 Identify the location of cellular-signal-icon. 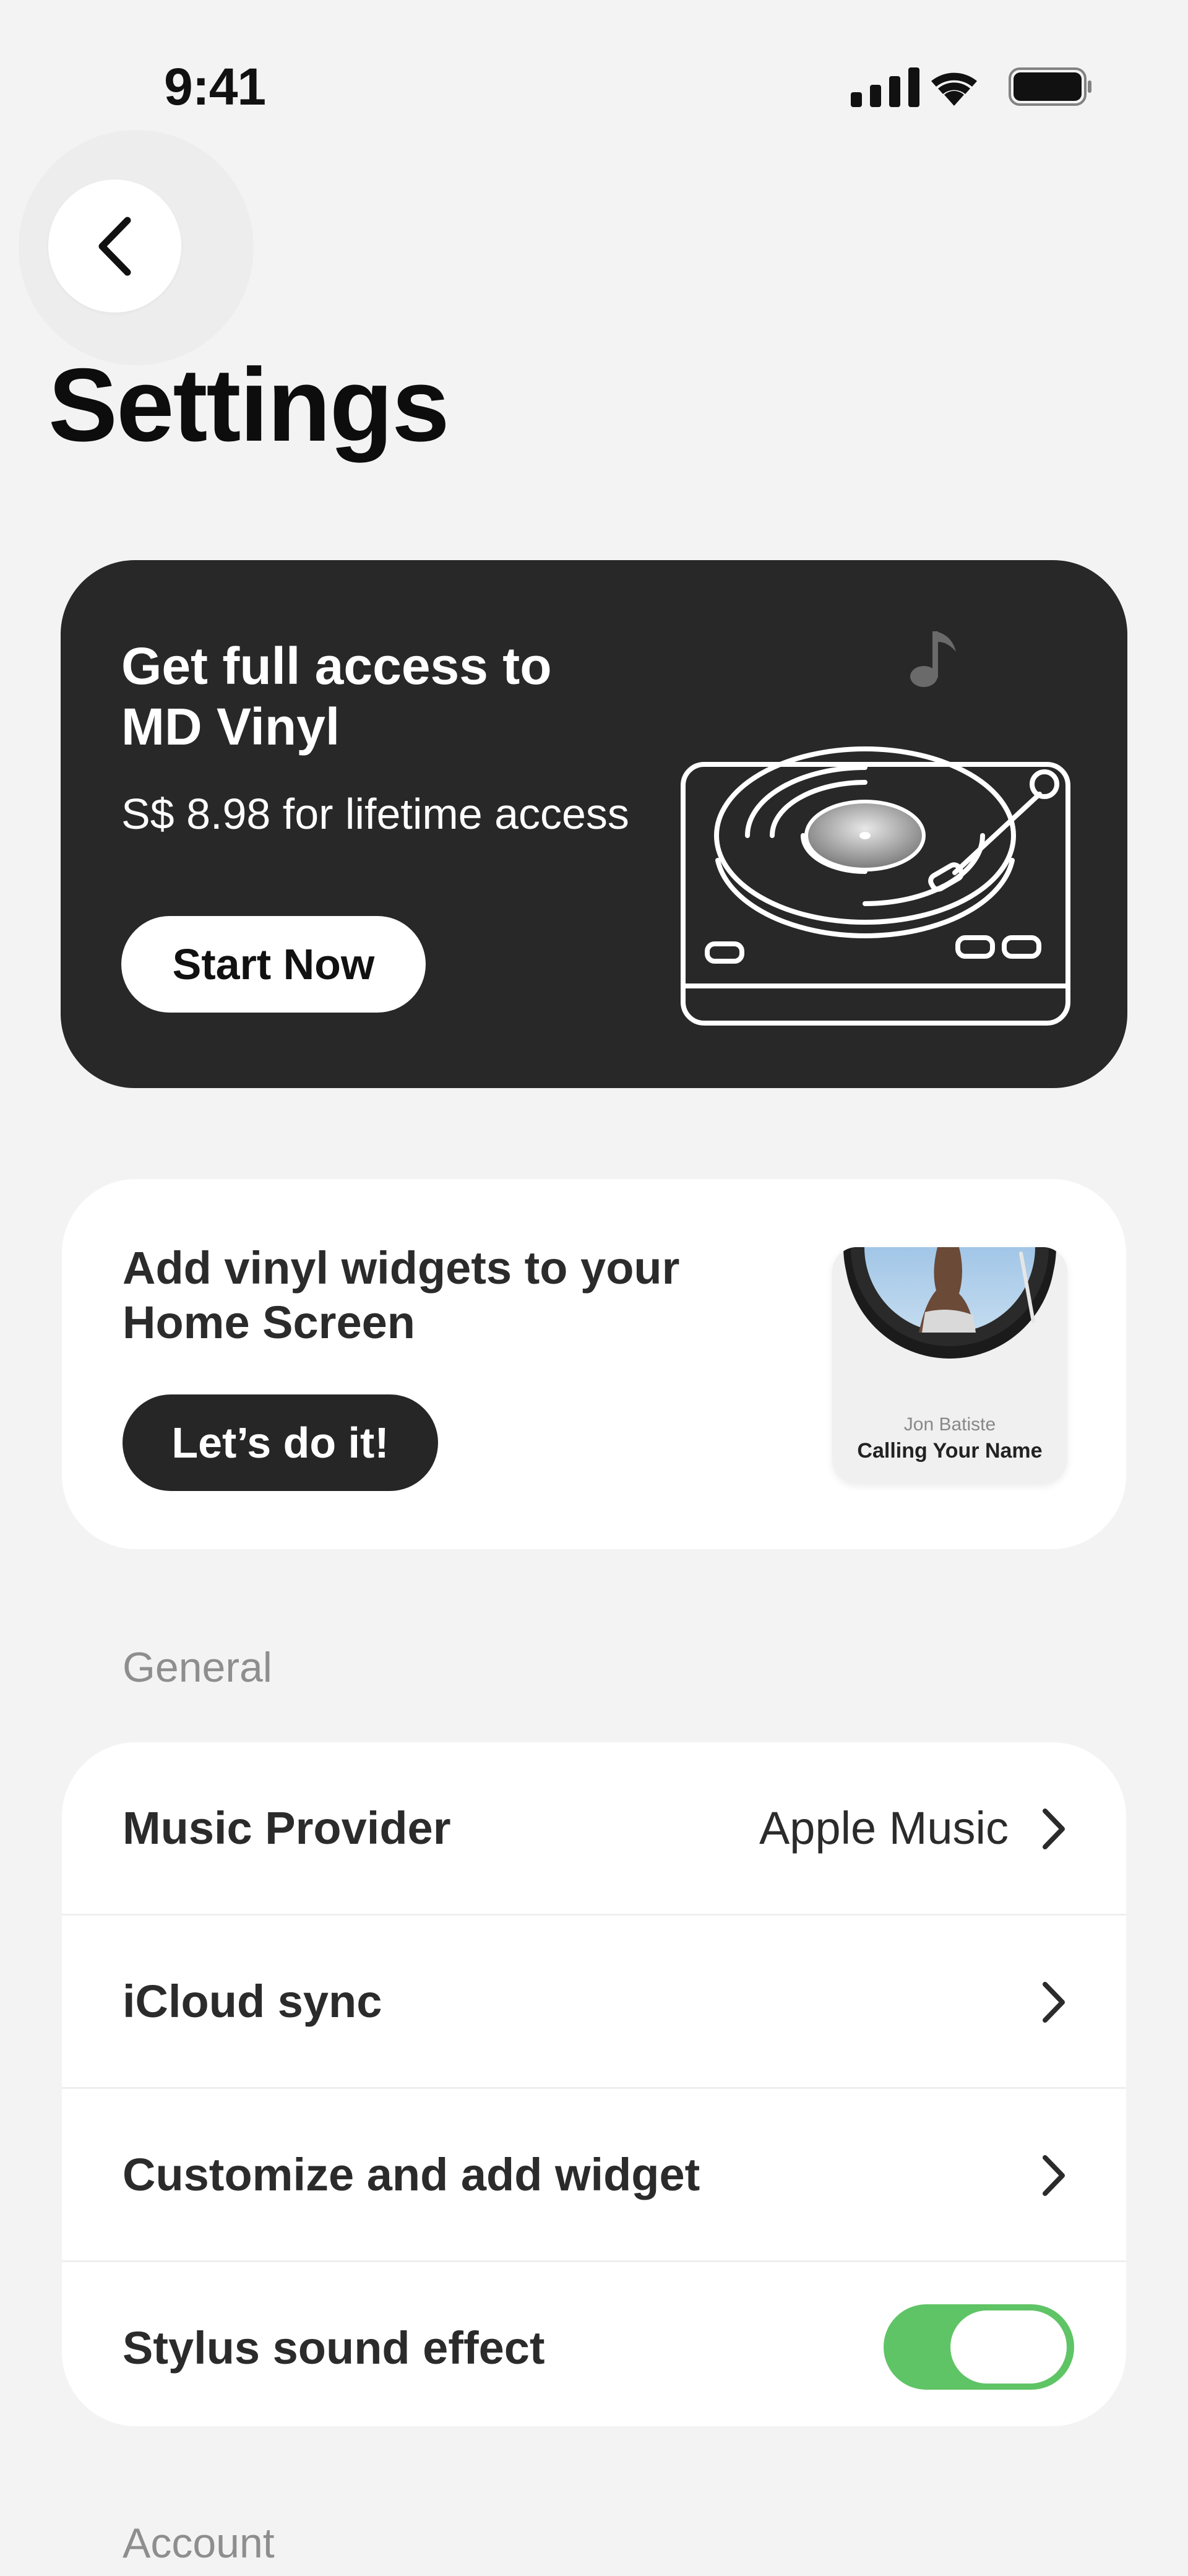
(885, 87).